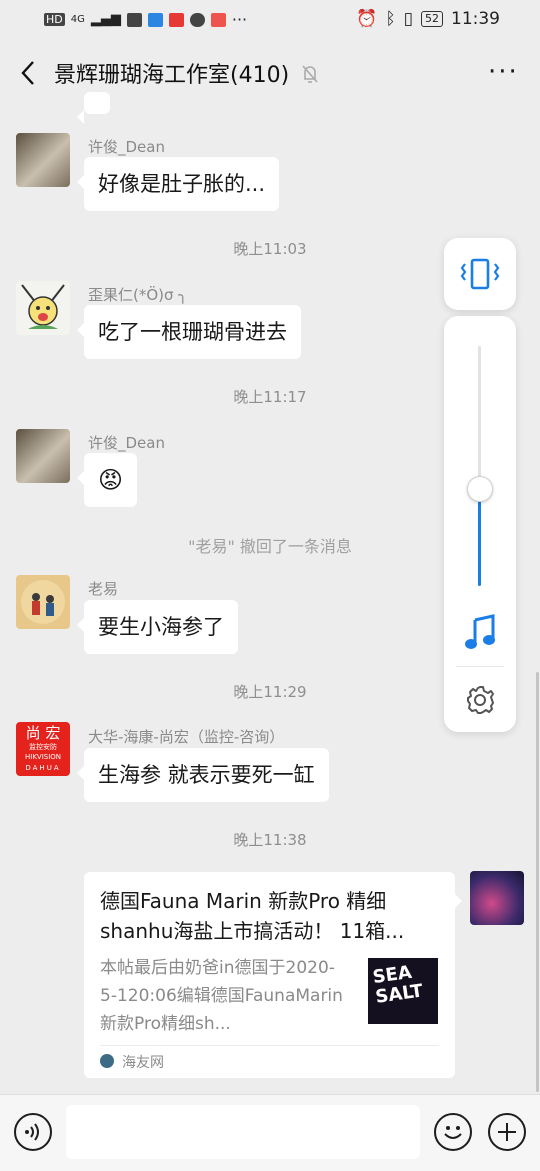 The height and width of the screenshot is (1171, 540). Describe the element at coordinates (93, 108) in the screenshot. I see `message-bubble-partial` at that location.